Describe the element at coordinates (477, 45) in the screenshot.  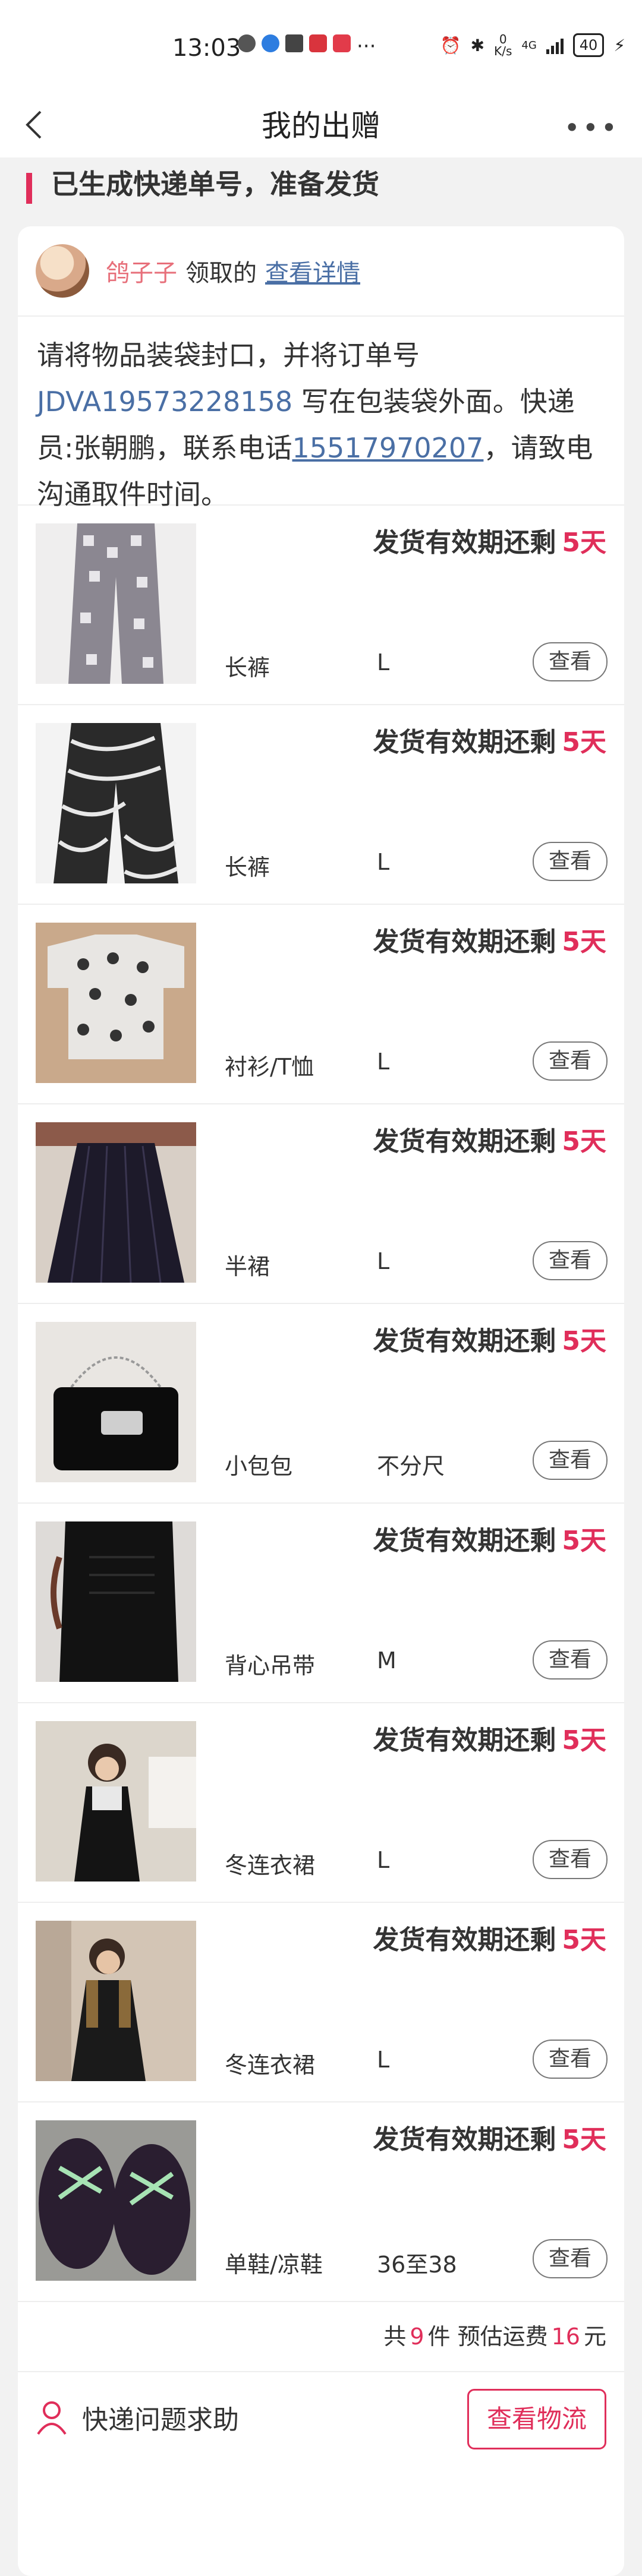
I see `bluetooth-icon: ✱` at that location.